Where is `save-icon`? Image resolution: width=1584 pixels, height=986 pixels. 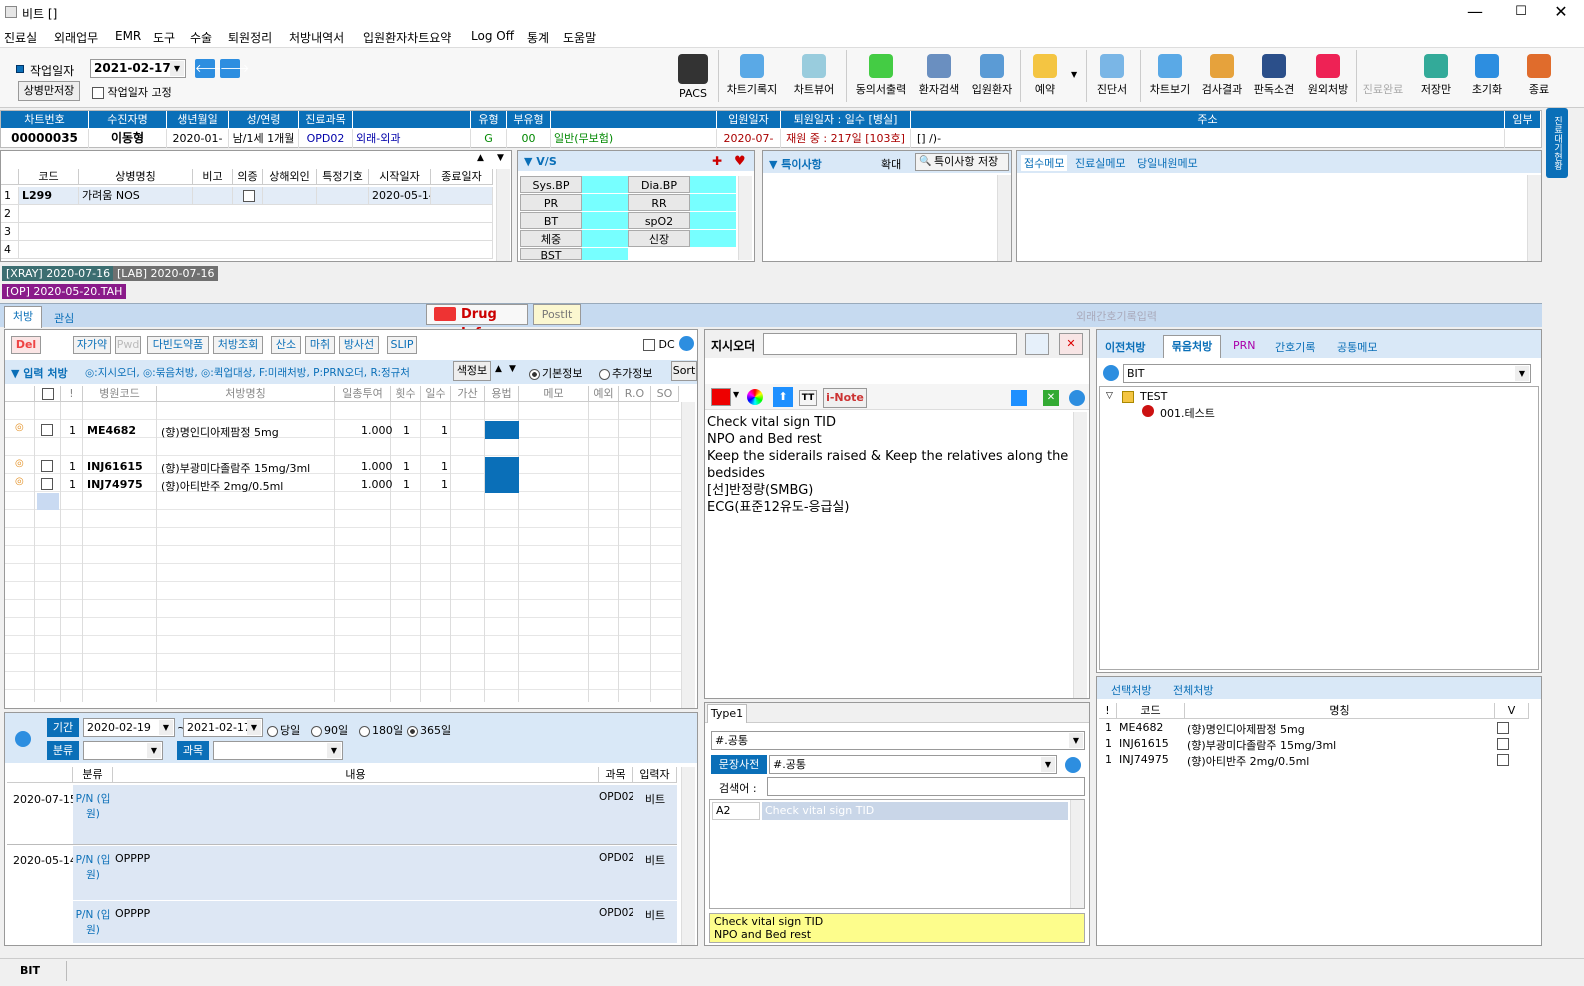
save-icon is located at coordinates (1019, 398).